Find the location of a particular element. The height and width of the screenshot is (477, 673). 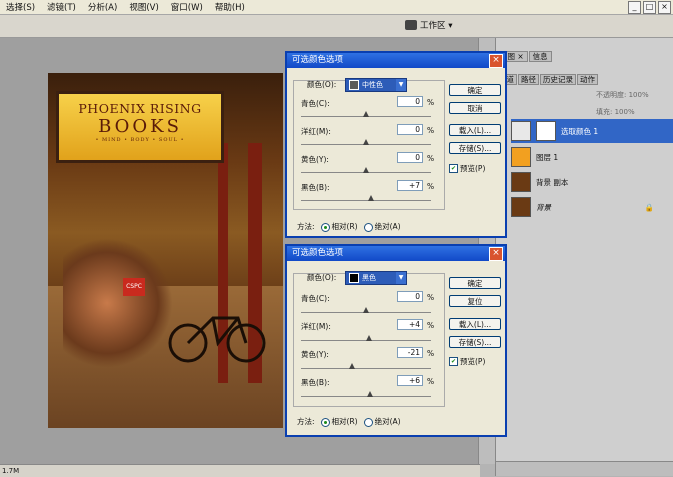

magenta-input: +4 is located at coordinates (410, 324).